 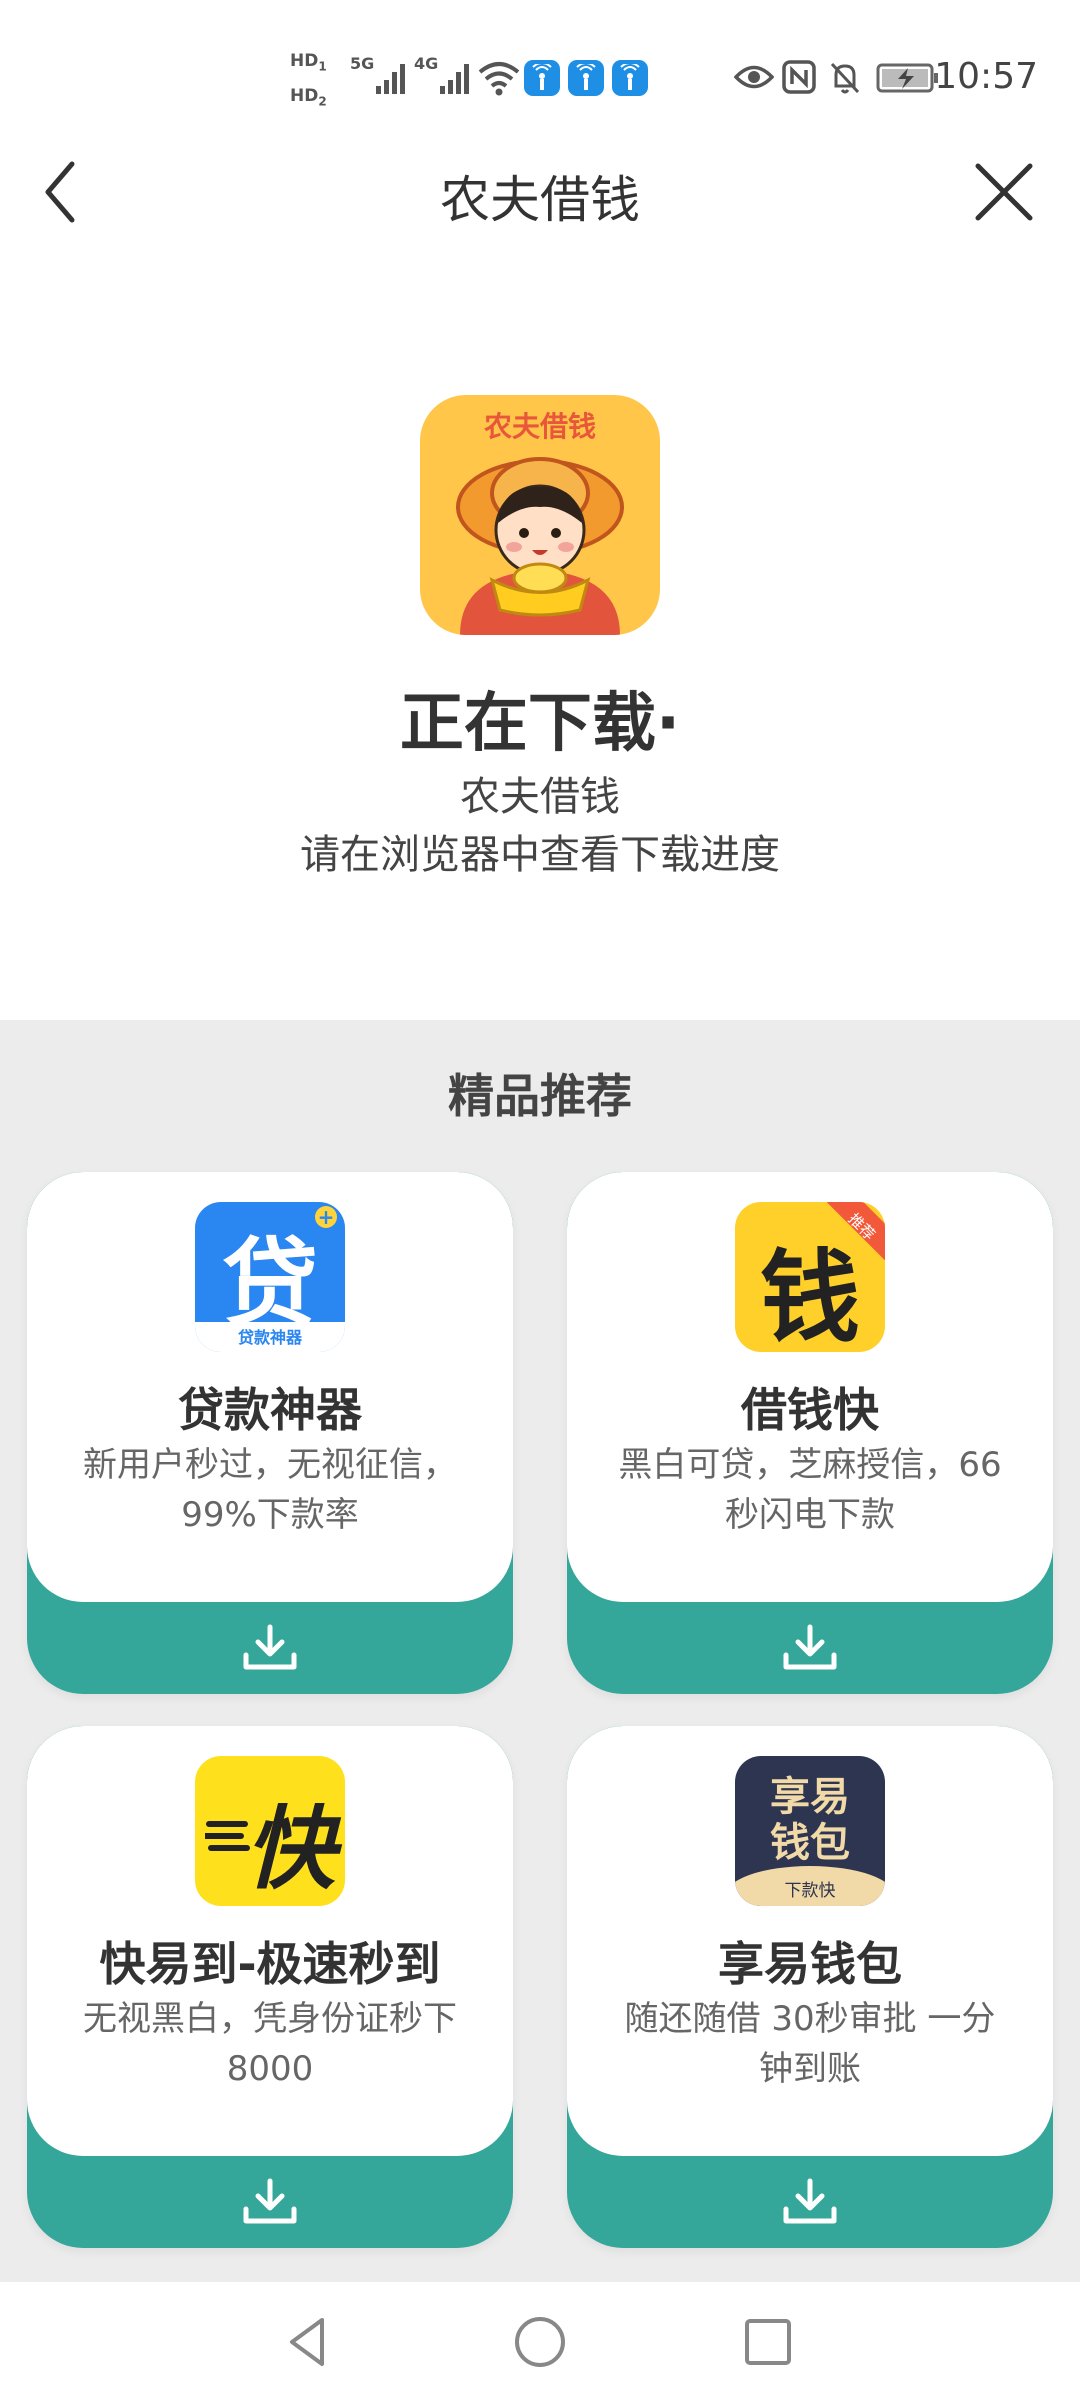 I want to click on section-title: 精品推荐, so click(x=540, y=1096).